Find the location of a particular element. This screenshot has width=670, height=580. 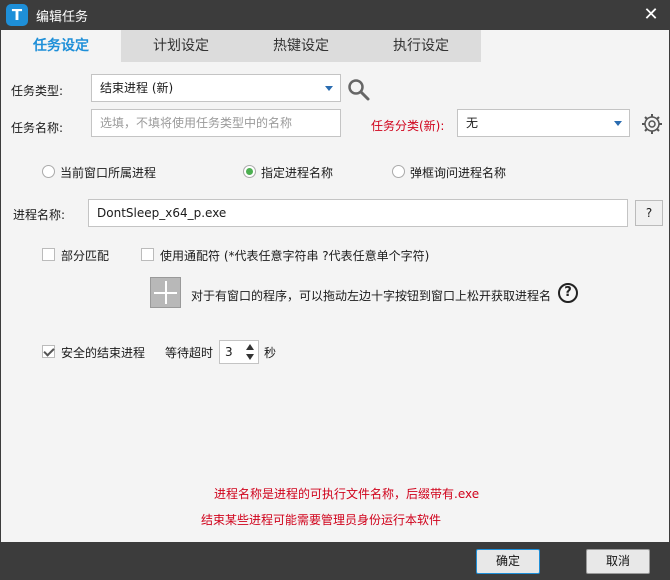

partial-match-checkbox is located at coordinates (48, 254).